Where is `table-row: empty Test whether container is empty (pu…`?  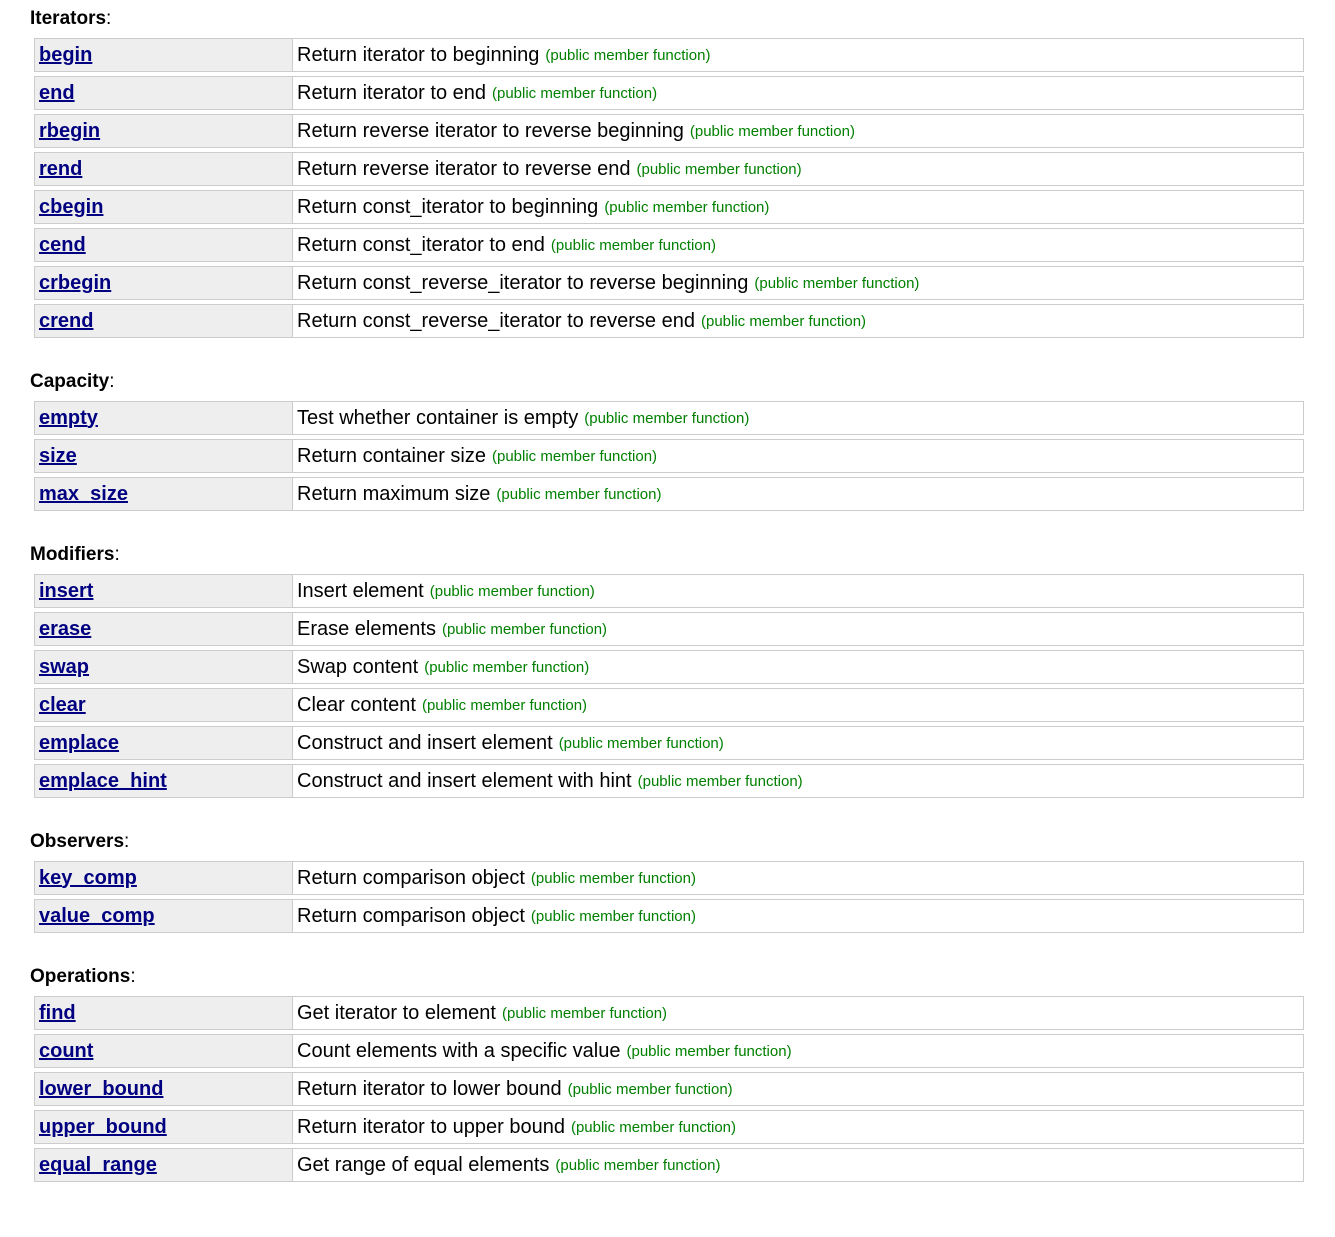
table-row: empty Test whether container is empty (pu… is located at coordinates (669, 418).